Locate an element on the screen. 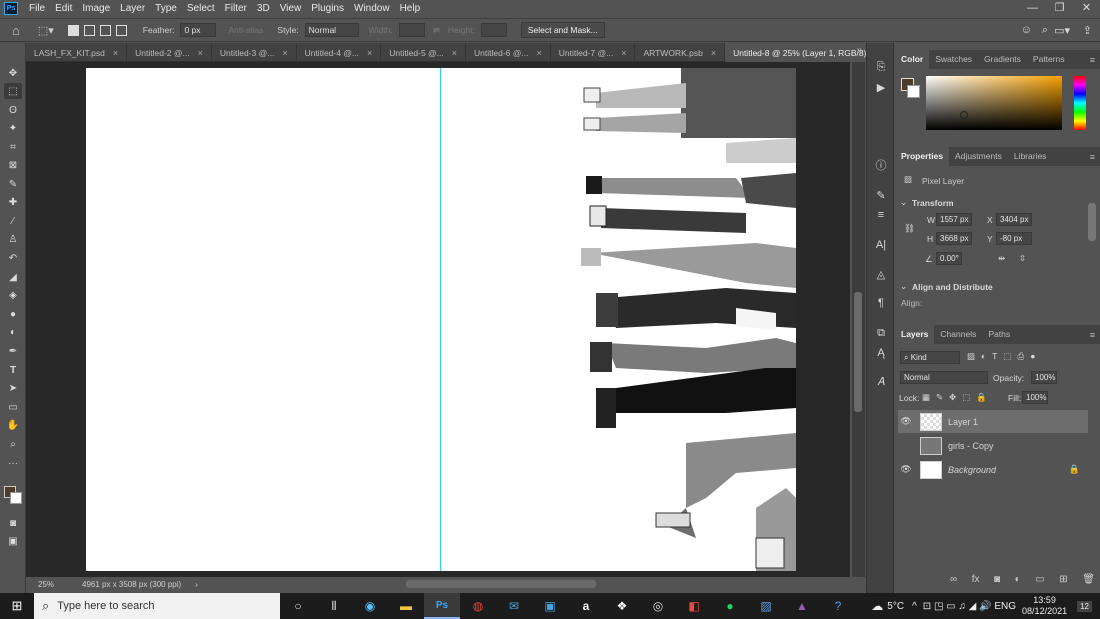  notification-badge: 12 is located at coordinates (1084, 606).